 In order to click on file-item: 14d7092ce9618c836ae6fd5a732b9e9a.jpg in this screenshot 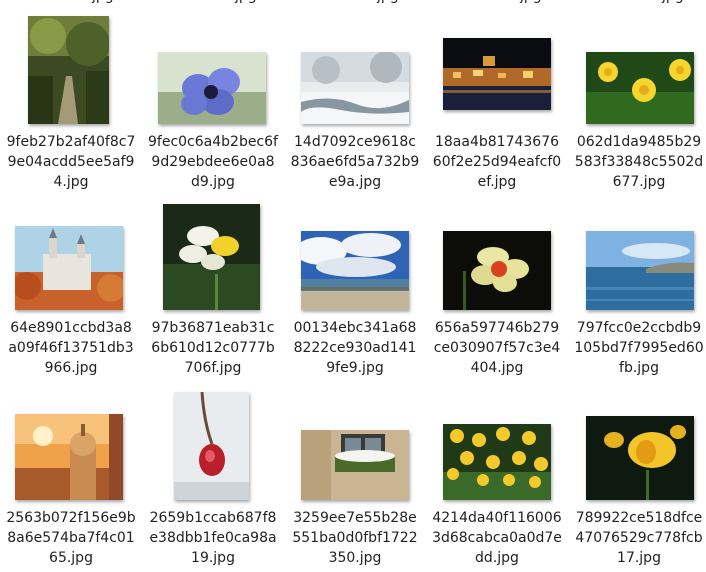, I will do `click(355, 103)`.